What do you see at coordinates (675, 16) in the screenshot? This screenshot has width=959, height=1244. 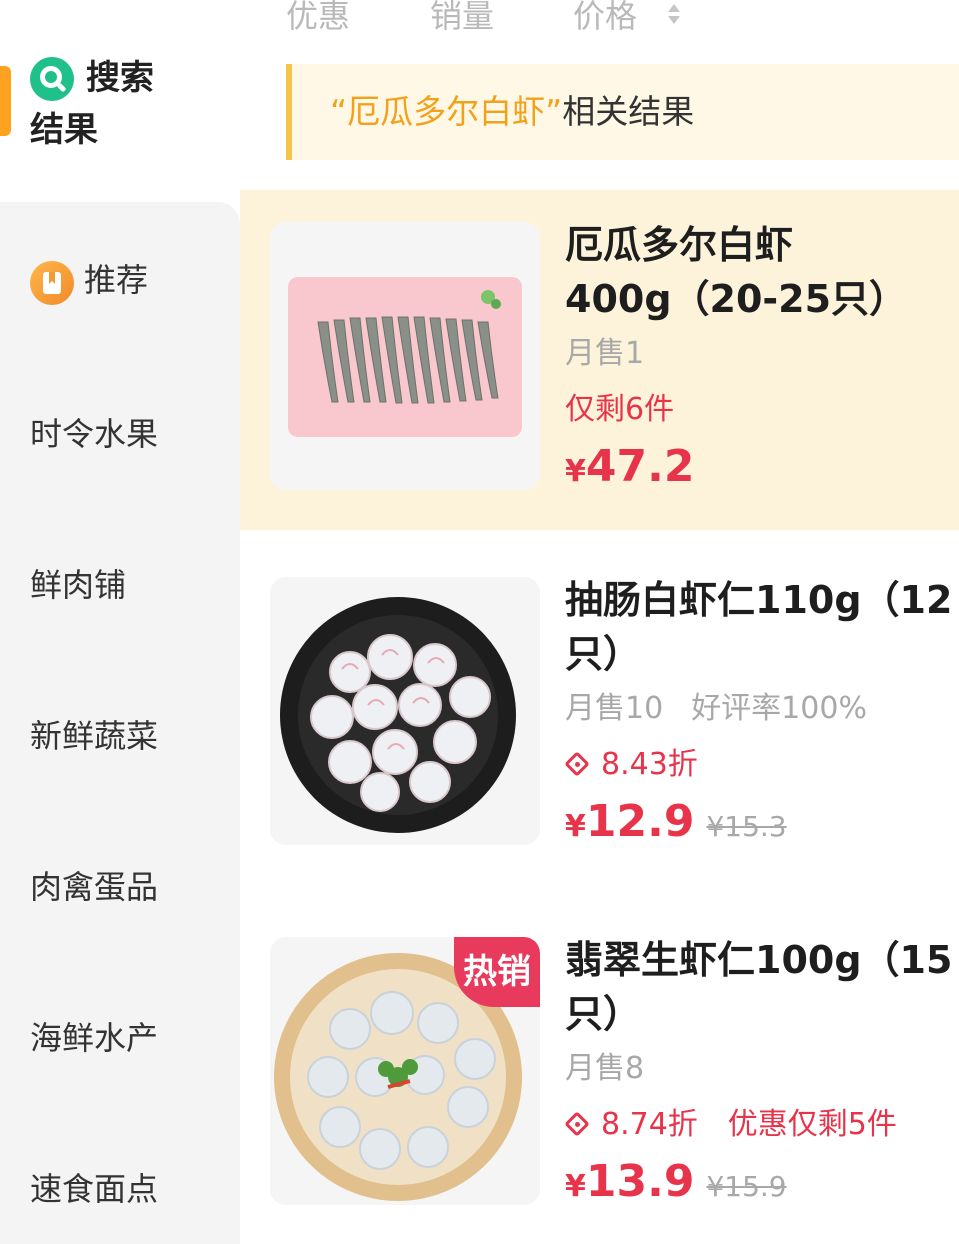 I see `sort-toggle-icon` at bounding box center [675, 16].